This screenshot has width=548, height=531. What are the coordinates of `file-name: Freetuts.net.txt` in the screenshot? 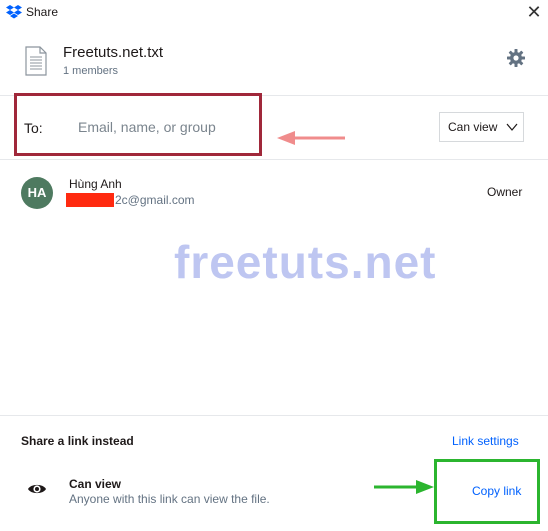 It's located at (113, 52).